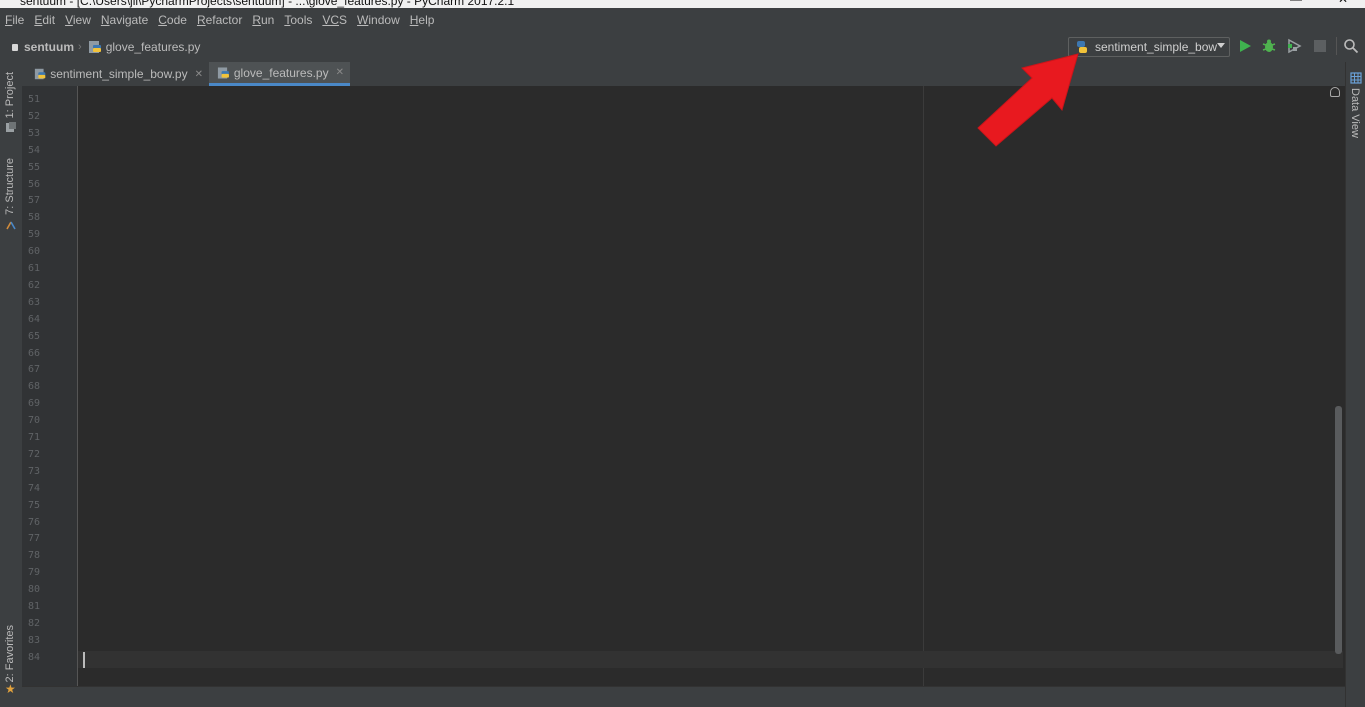  I want to click on menu-item-code: Code, so click(172, 20).